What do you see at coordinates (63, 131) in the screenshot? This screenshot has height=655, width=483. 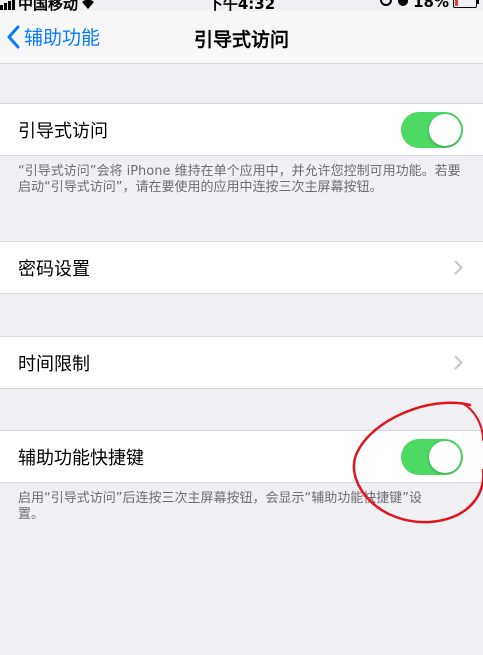 I see `guided-access-label: 引导式访问` at bounding box center [63, 131].